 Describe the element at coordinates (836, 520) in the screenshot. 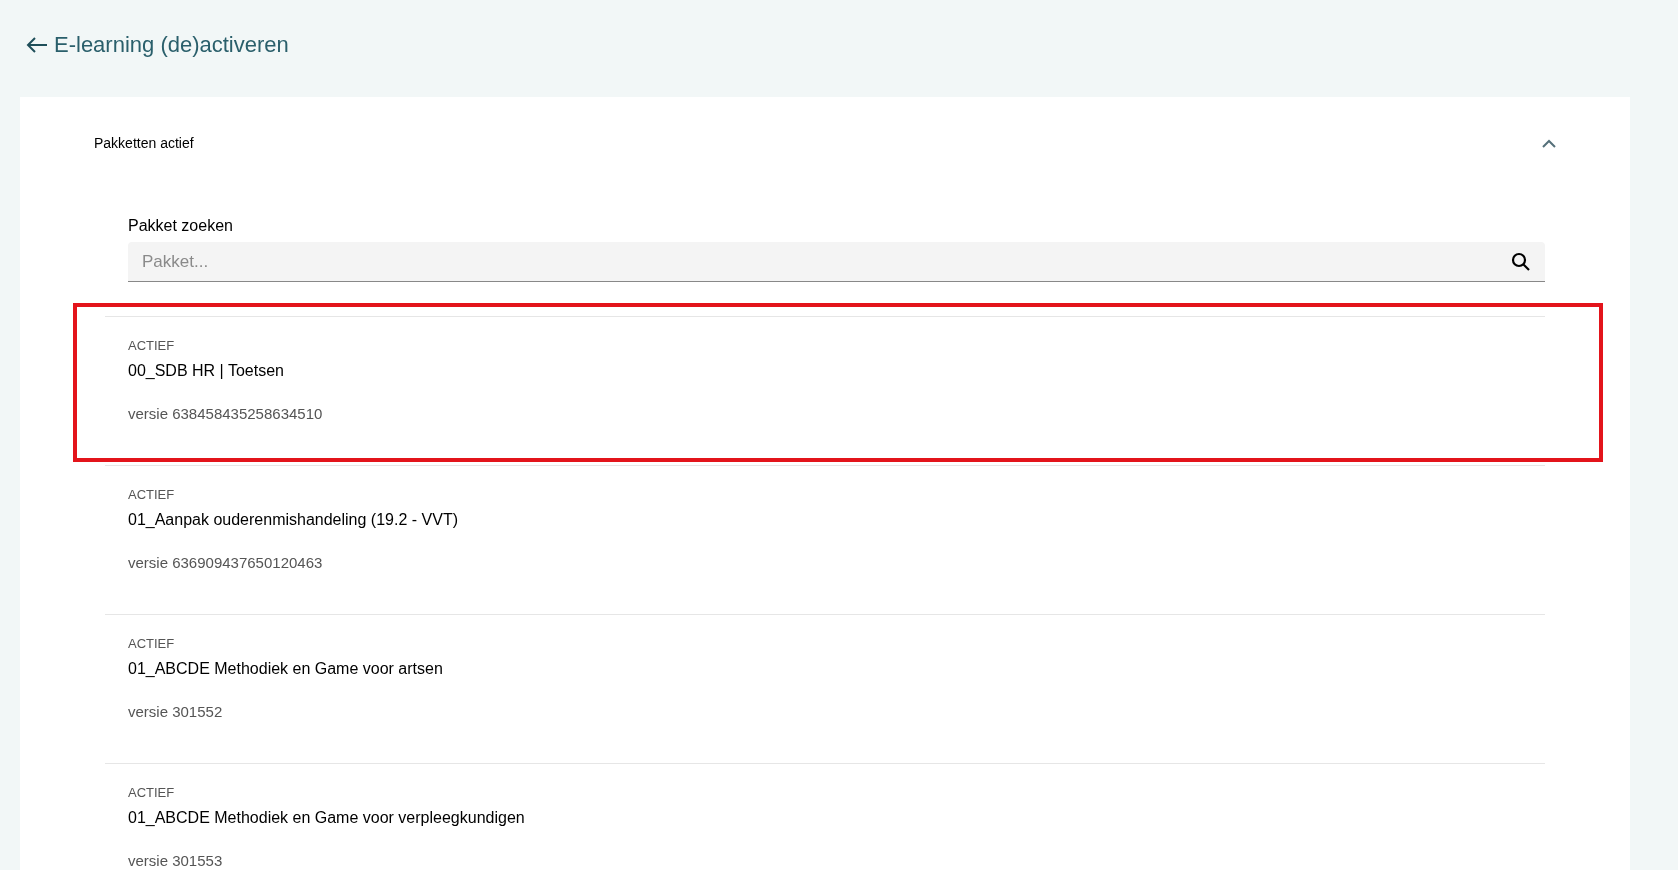

I see `package-name: 01_Aanpak ouderenmishandeling (19.2 - VVT)` at that location.